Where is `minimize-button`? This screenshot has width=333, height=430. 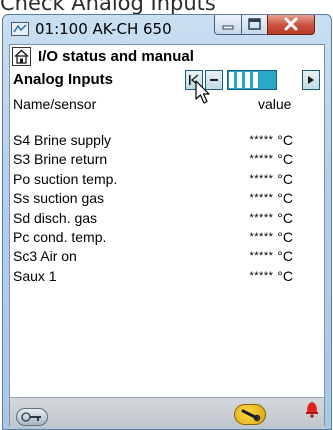
minimize-button is located at coordinates (228, 25).